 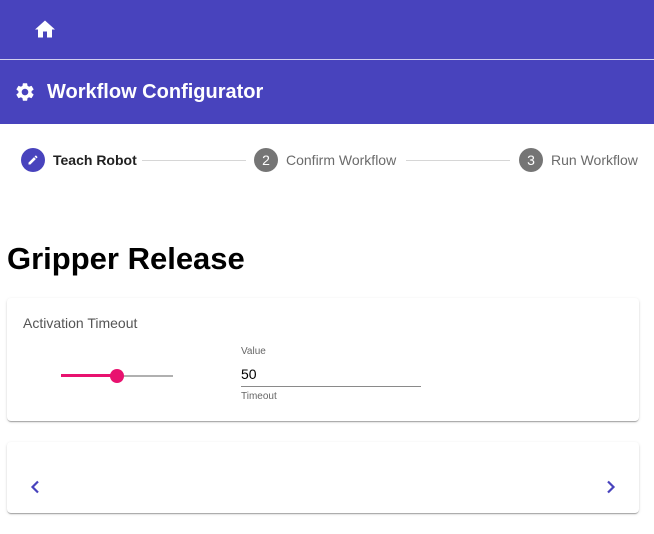 I want to click on next-button, so click(x=611, y=487).